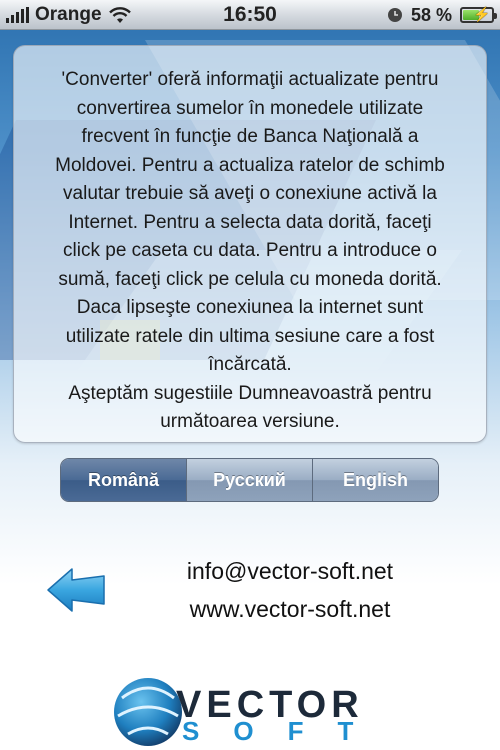 The height and width of the screenshot is (750, 500). I want to click on status-bar-right: 58 % ⚡, so click(442, 15).